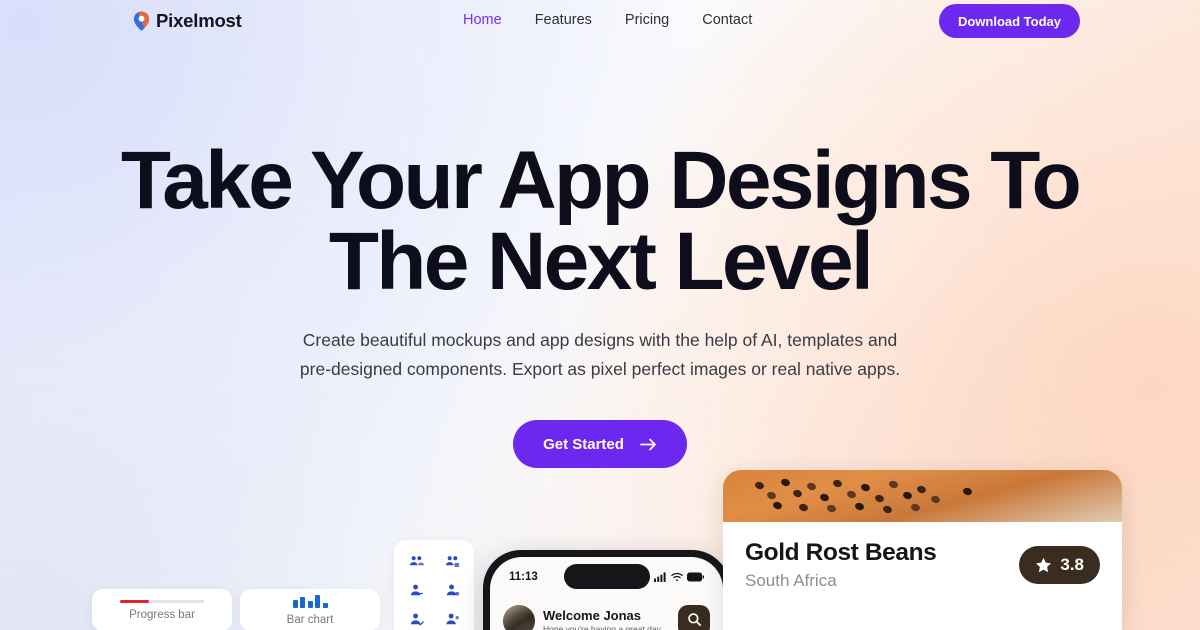  Describe the element at coordinates (660, 576) in the screenshot. I see `signal-icon` at that location.